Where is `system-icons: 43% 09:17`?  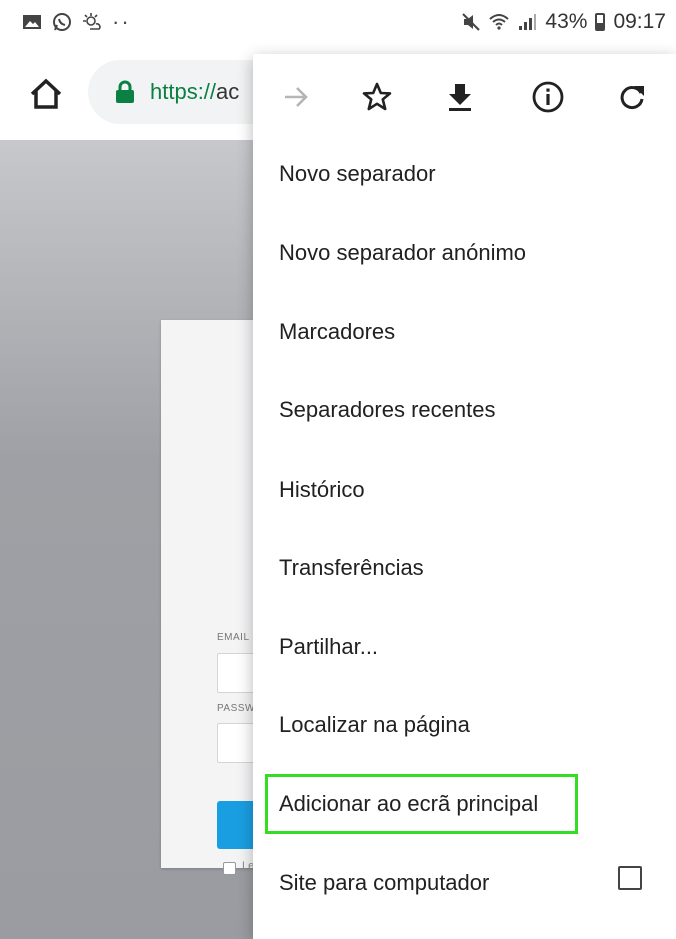
system-icons: 43% 09:17 is located at coordinates (563, 22).